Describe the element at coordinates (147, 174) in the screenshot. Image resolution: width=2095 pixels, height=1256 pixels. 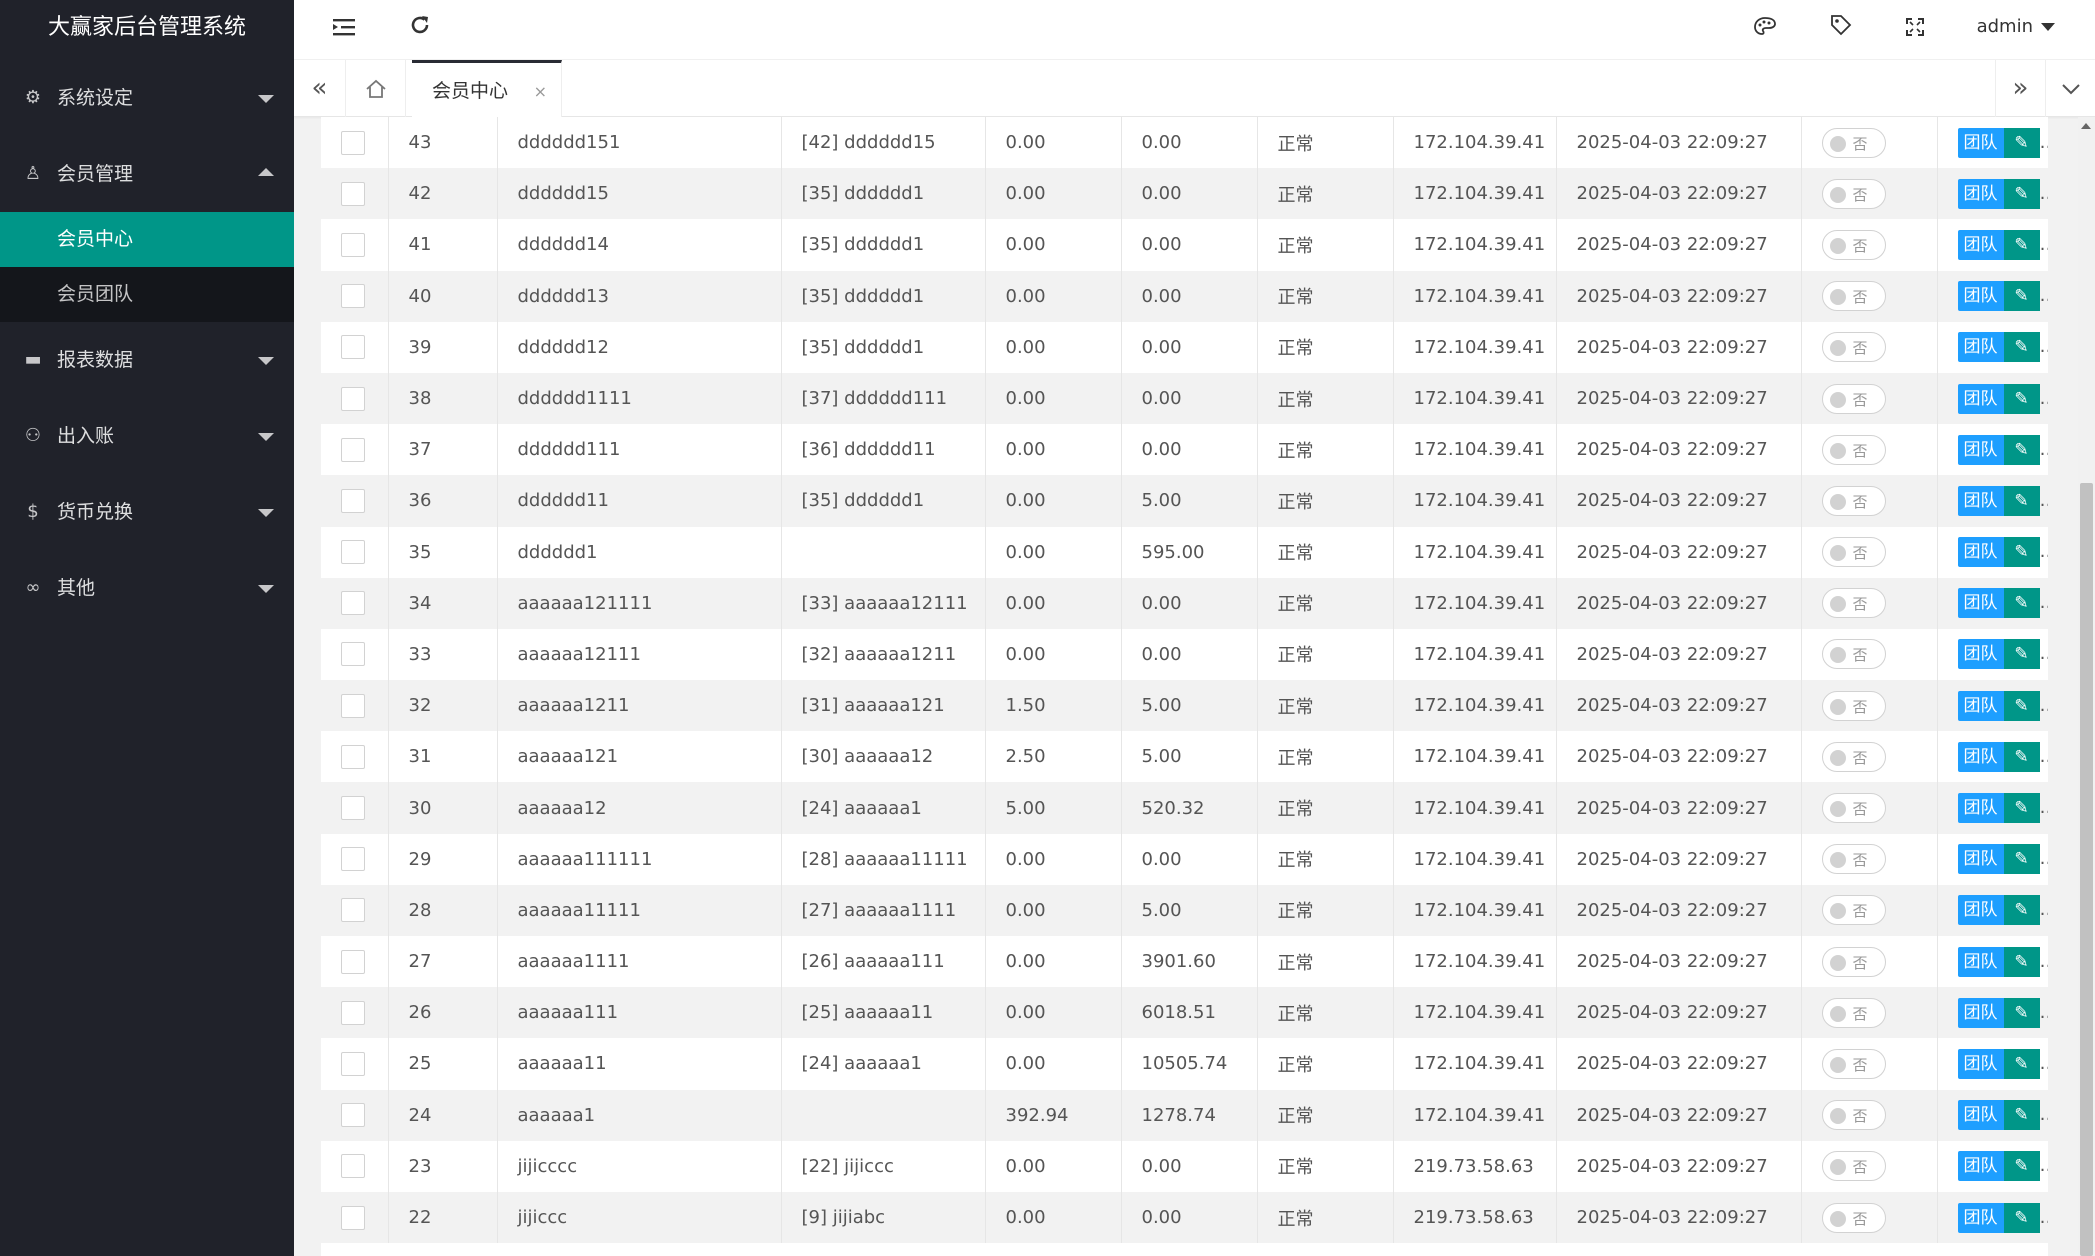
I see `sidebar-item-1: ♙ 会员管理` at that location.